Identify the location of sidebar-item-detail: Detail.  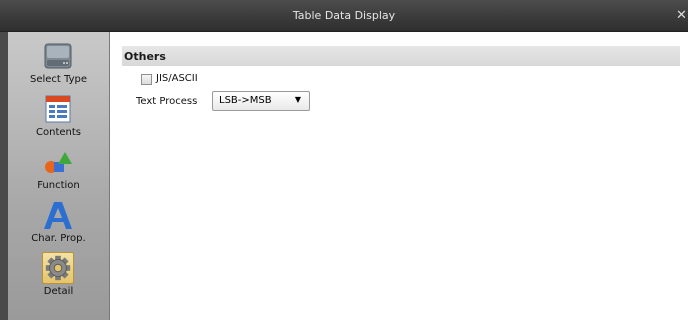
(58, 277).